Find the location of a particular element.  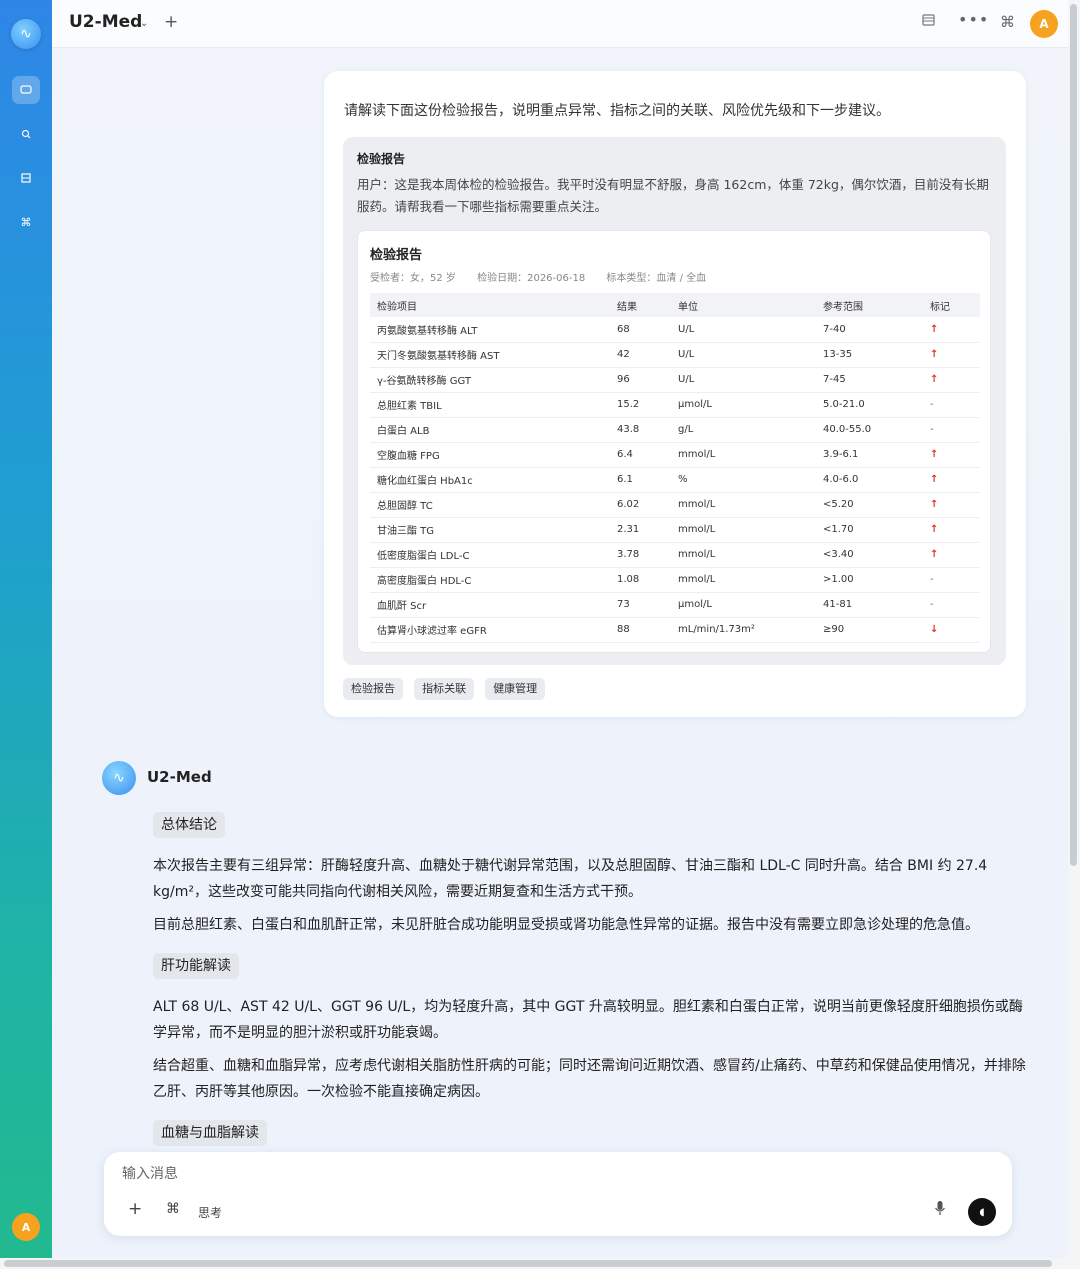

cell-result: 2.31 is located at coordinates (640, 530).